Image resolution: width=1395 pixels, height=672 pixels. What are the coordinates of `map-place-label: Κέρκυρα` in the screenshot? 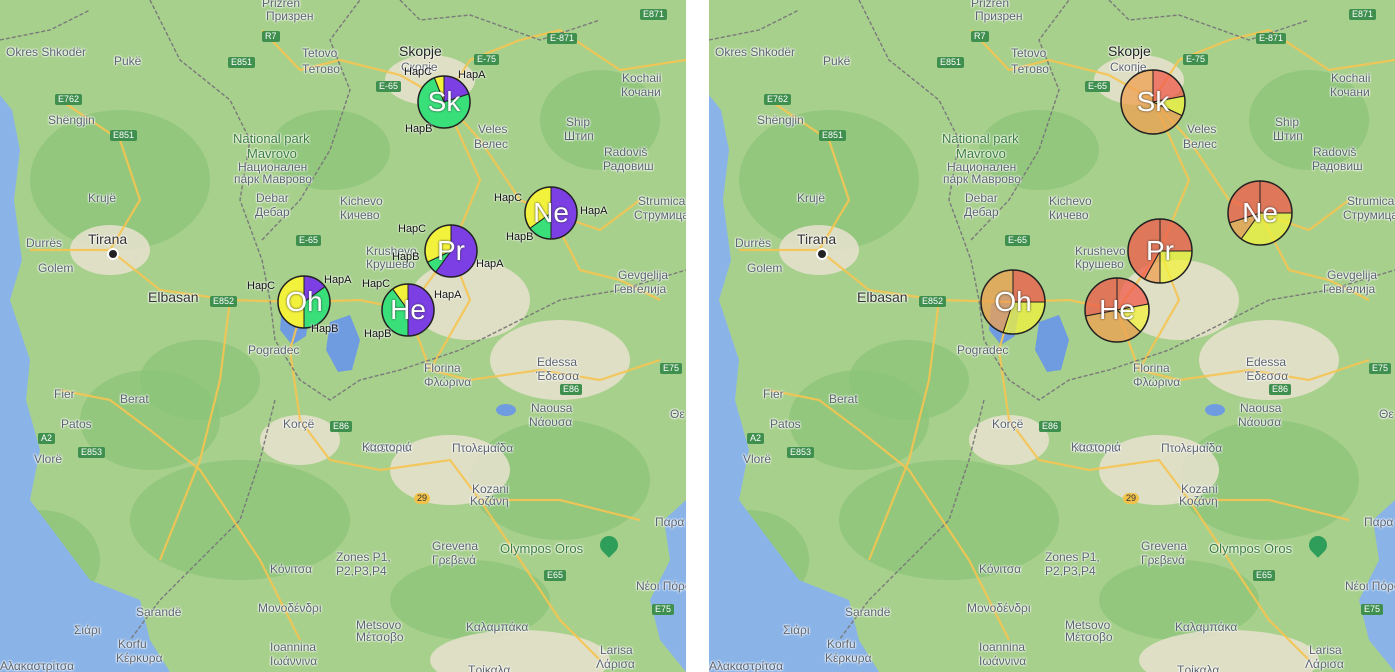 It's located at (848, 658).